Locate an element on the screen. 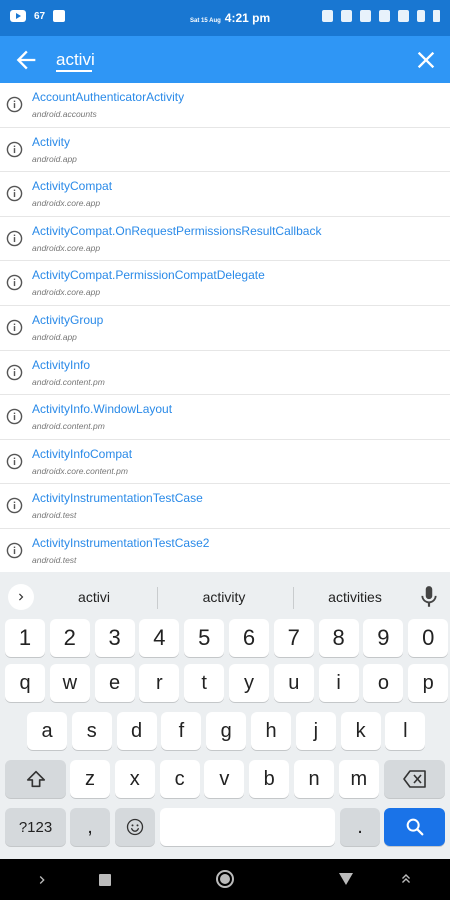 Image resolution: width=450 pixels, height=900 pixels. result-class-name: ActivityGroup is located at coordinates (67, 320).